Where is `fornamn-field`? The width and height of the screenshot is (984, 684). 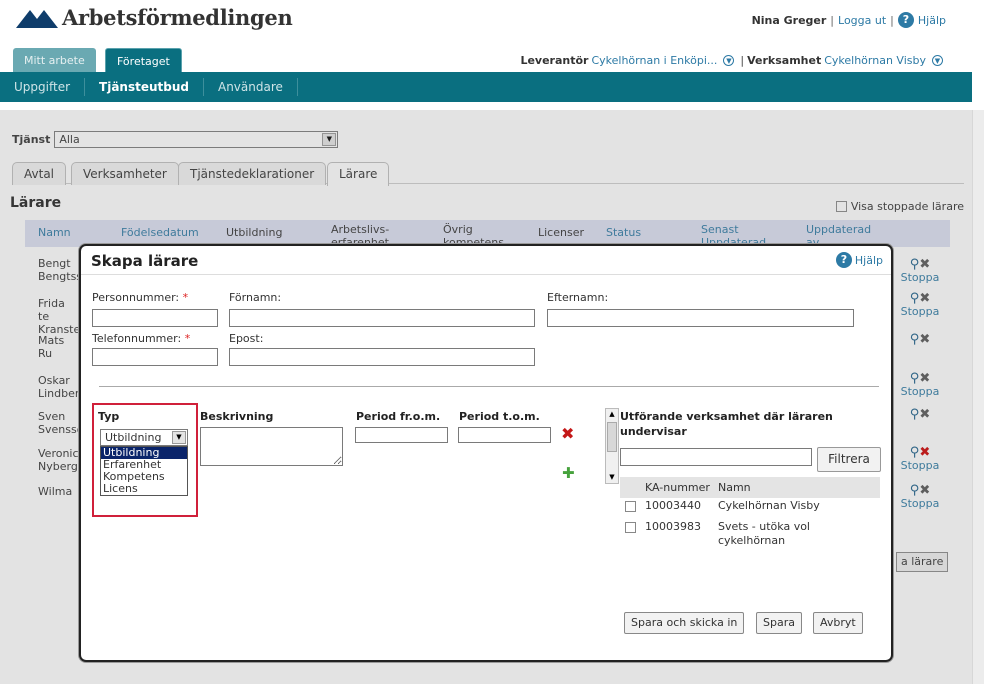
fornamn-field is located at coordinates (382, 318).